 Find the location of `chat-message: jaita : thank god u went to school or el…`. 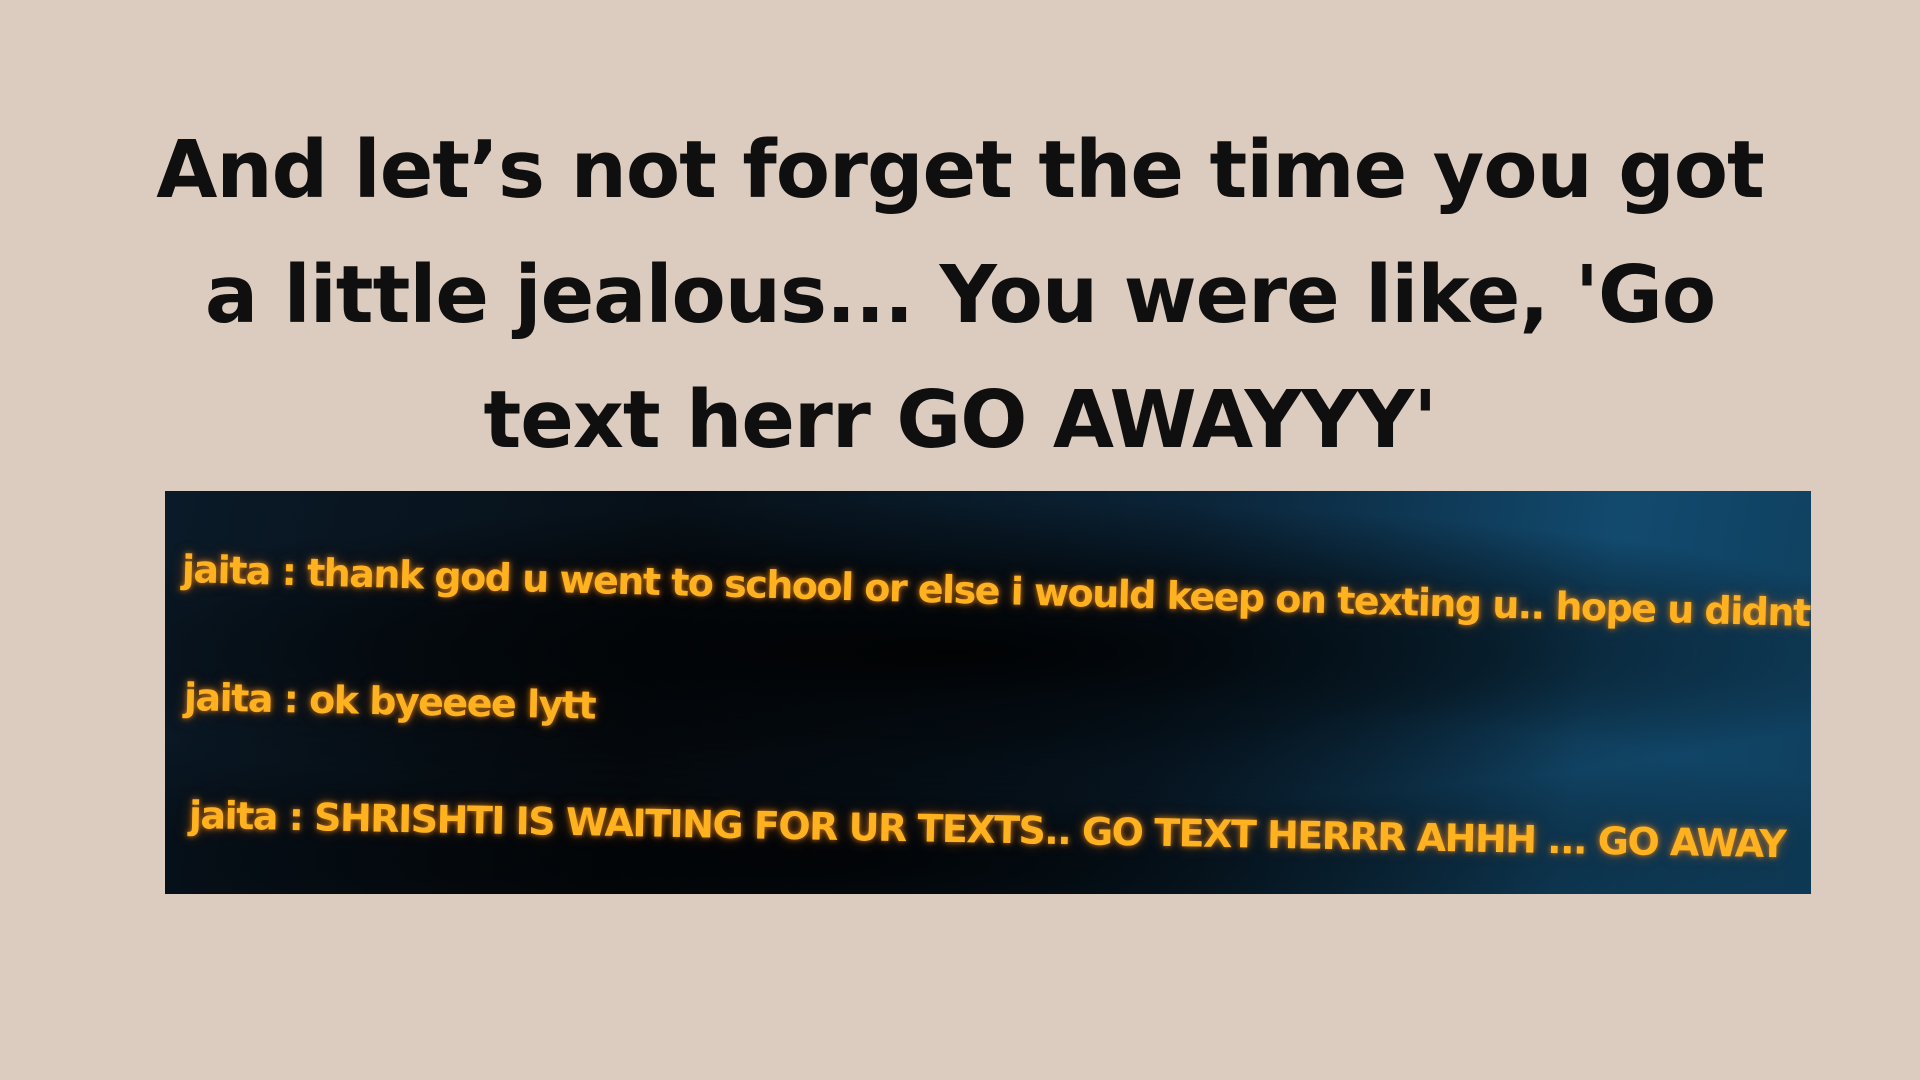

chat-message: jaita : thank god u went to school or el… is located at coordinates (996, 592).